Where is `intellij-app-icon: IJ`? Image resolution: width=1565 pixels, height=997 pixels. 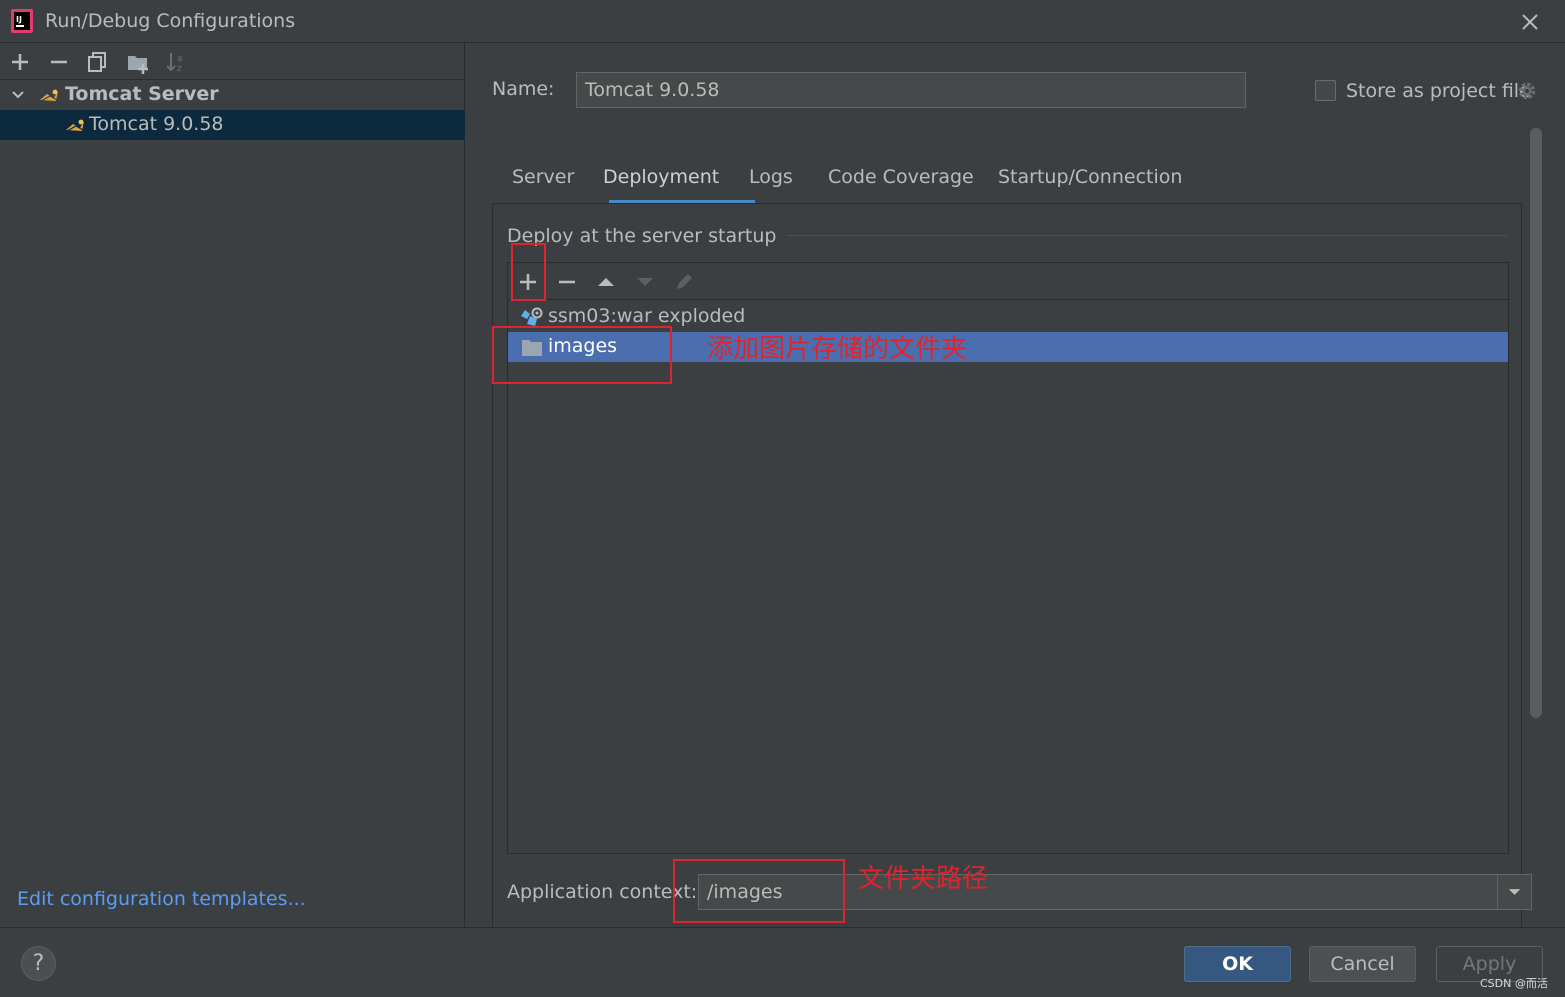
intellij-app-icon: IJ is located at coordinates (22, 21).